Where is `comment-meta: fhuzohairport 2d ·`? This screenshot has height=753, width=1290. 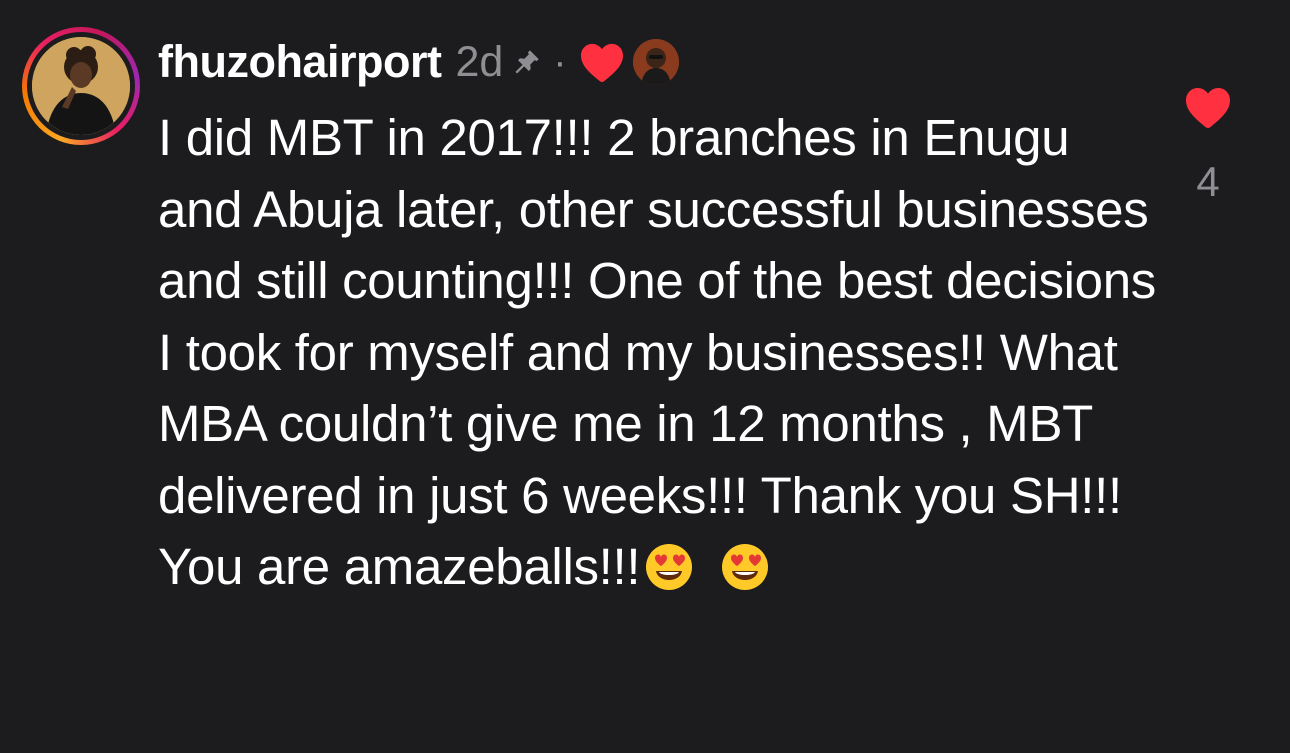
comment-meta: fhuzohairport 2d · is located at coordinates (418, 62).